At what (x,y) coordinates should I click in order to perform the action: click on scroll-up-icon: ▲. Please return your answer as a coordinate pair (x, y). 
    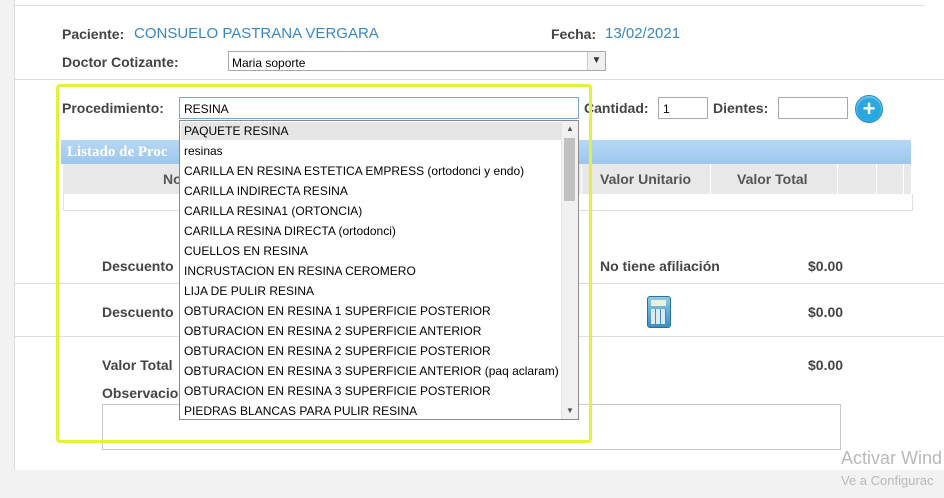
    Looking at the image, I should click on (570, 129).